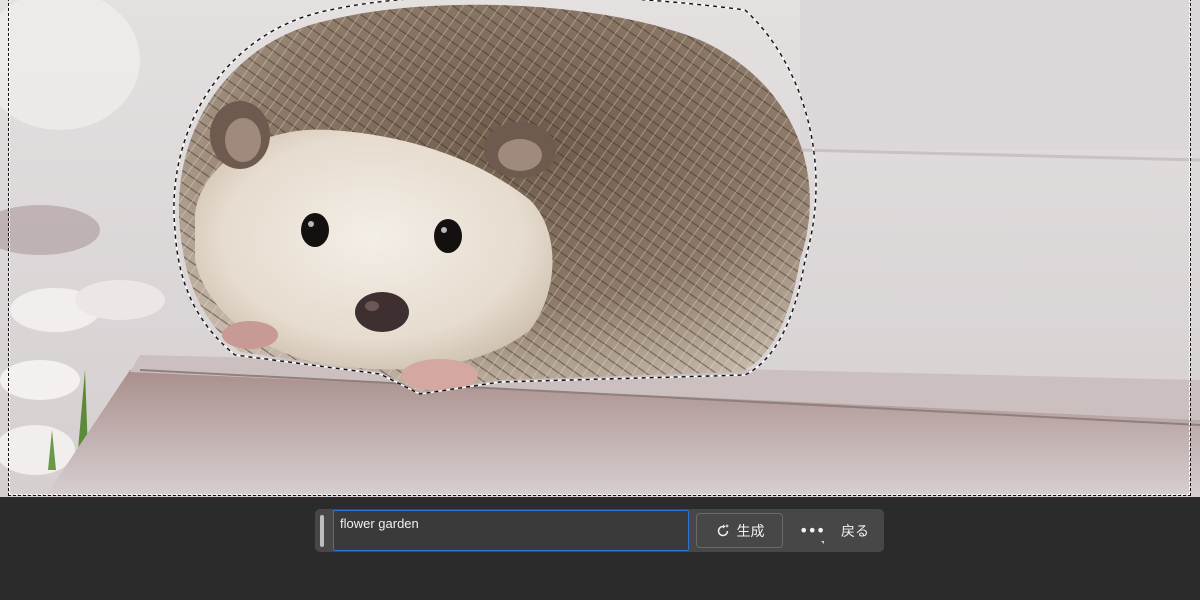 The width and height of the screenshot is (1200, 600). Describe the element at coordinates (822, 542) in the screenshot. I see `dropdown-corner-icon` at that location.